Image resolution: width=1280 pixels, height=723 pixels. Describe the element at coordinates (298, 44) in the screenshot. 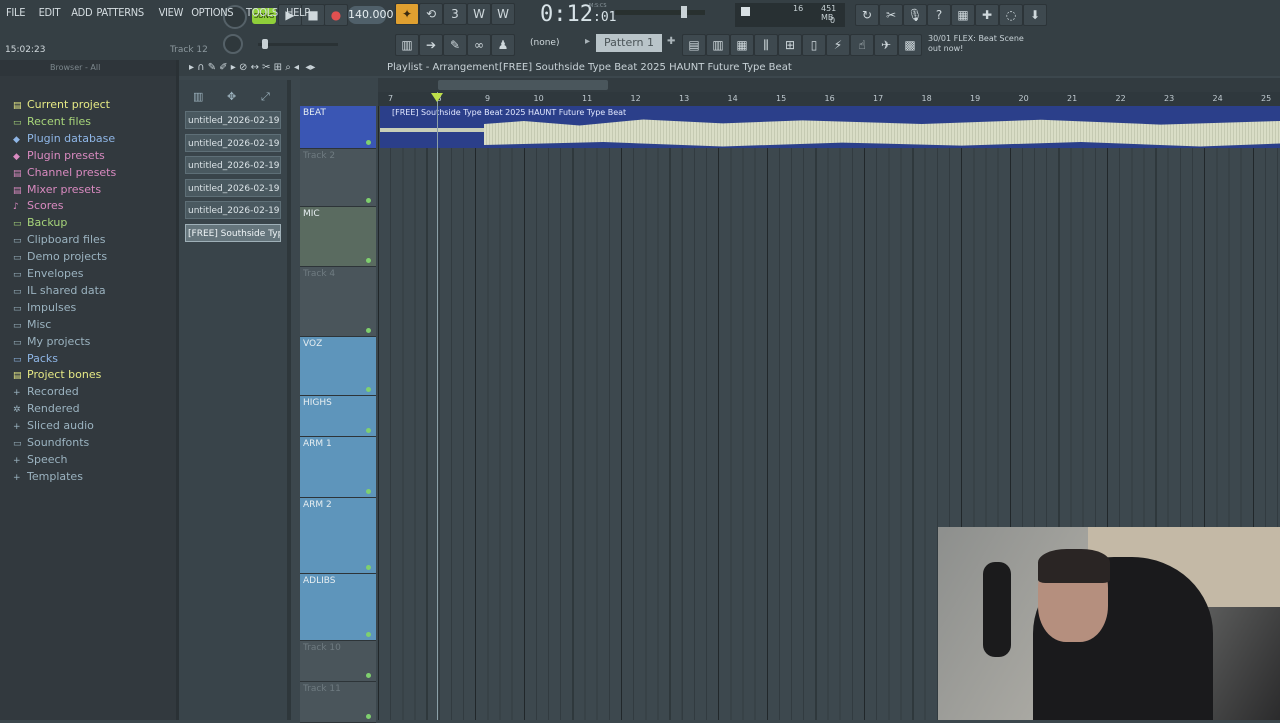

I see `arrangement-slider` at that location.